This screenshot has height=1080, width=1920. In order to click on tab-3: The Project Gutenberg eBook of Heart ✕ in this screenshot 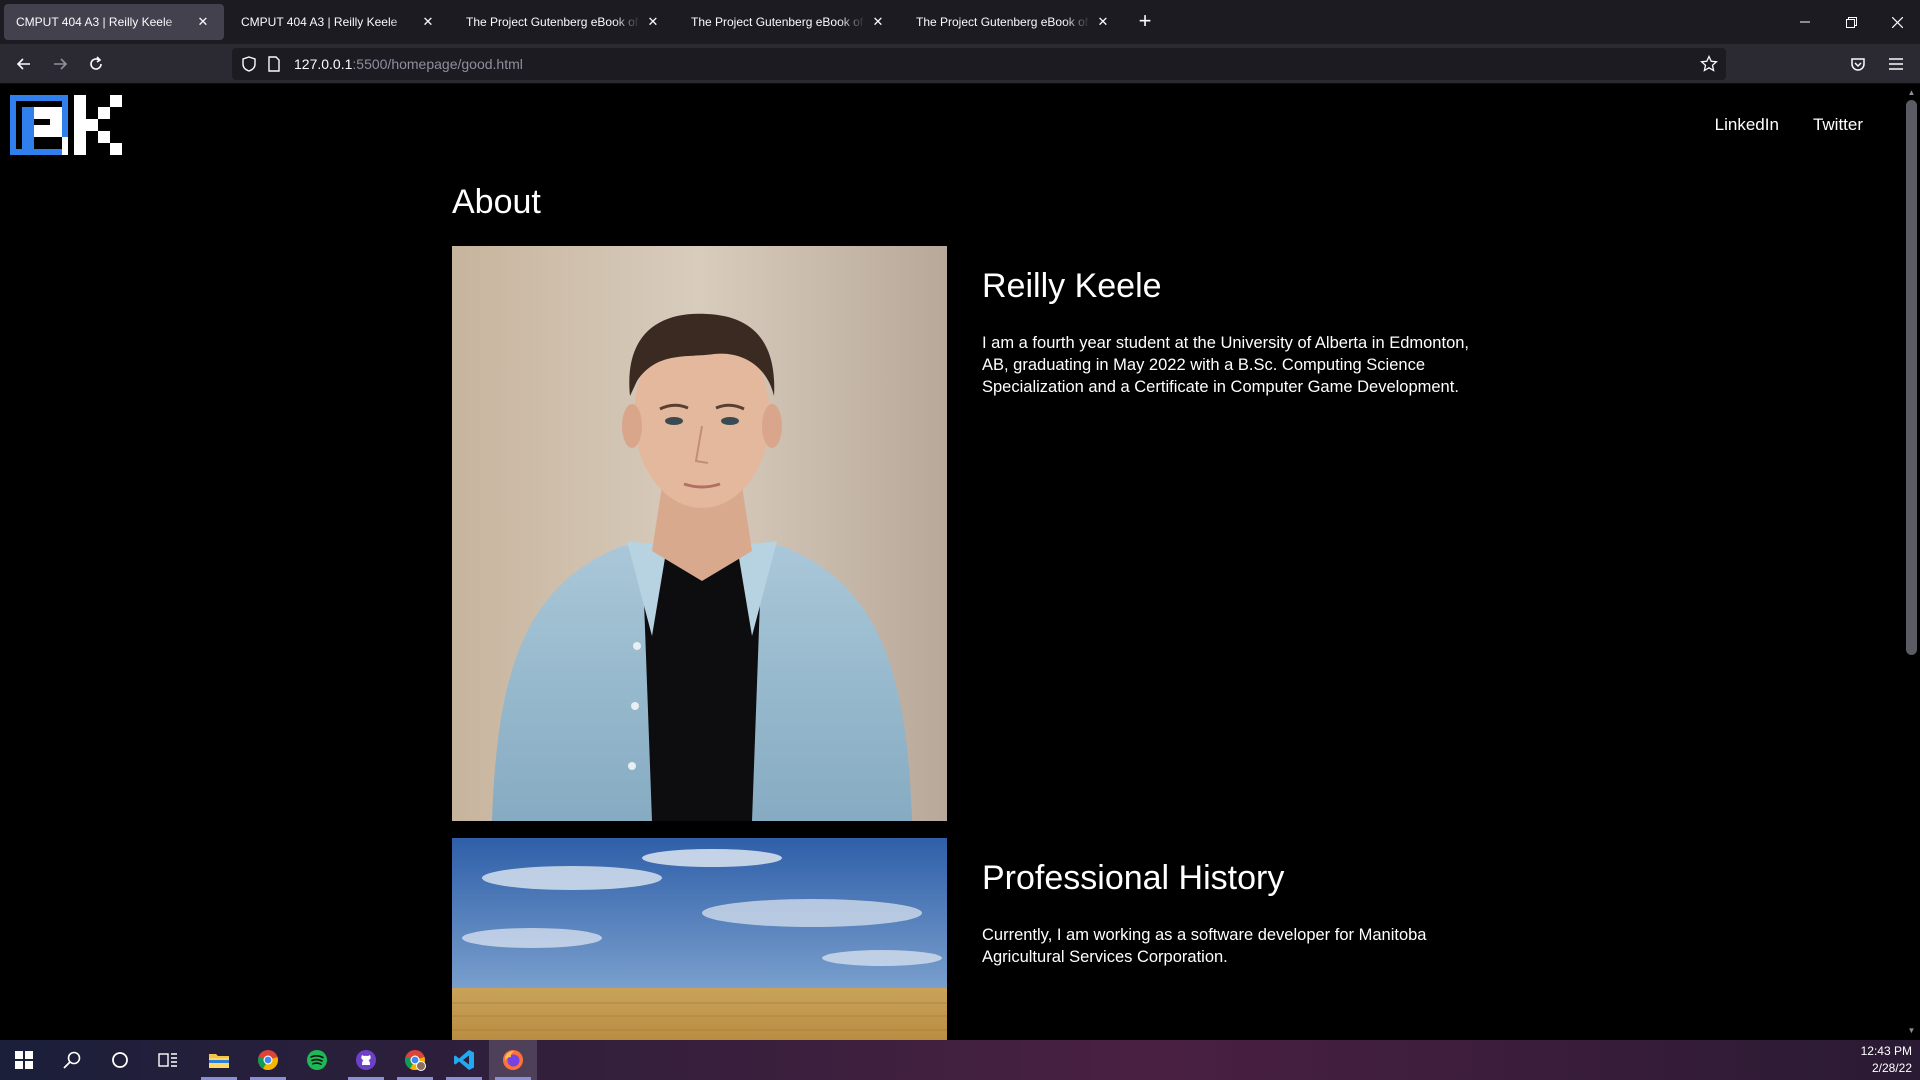, I will do `click(564, 22)`.